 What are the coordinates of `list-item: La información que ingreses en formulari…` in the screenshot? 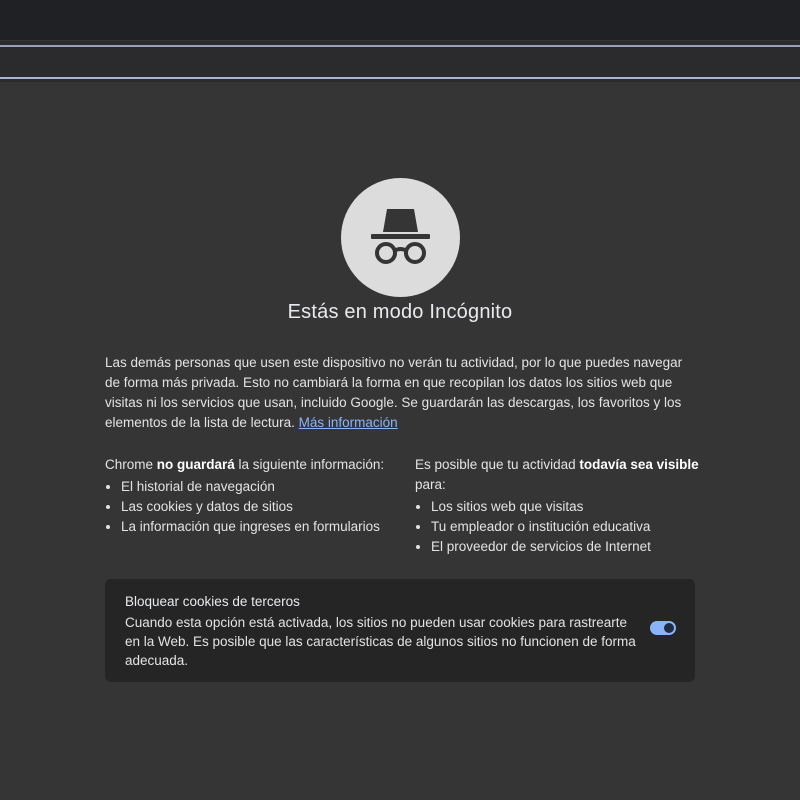 It's located at (258, 527).